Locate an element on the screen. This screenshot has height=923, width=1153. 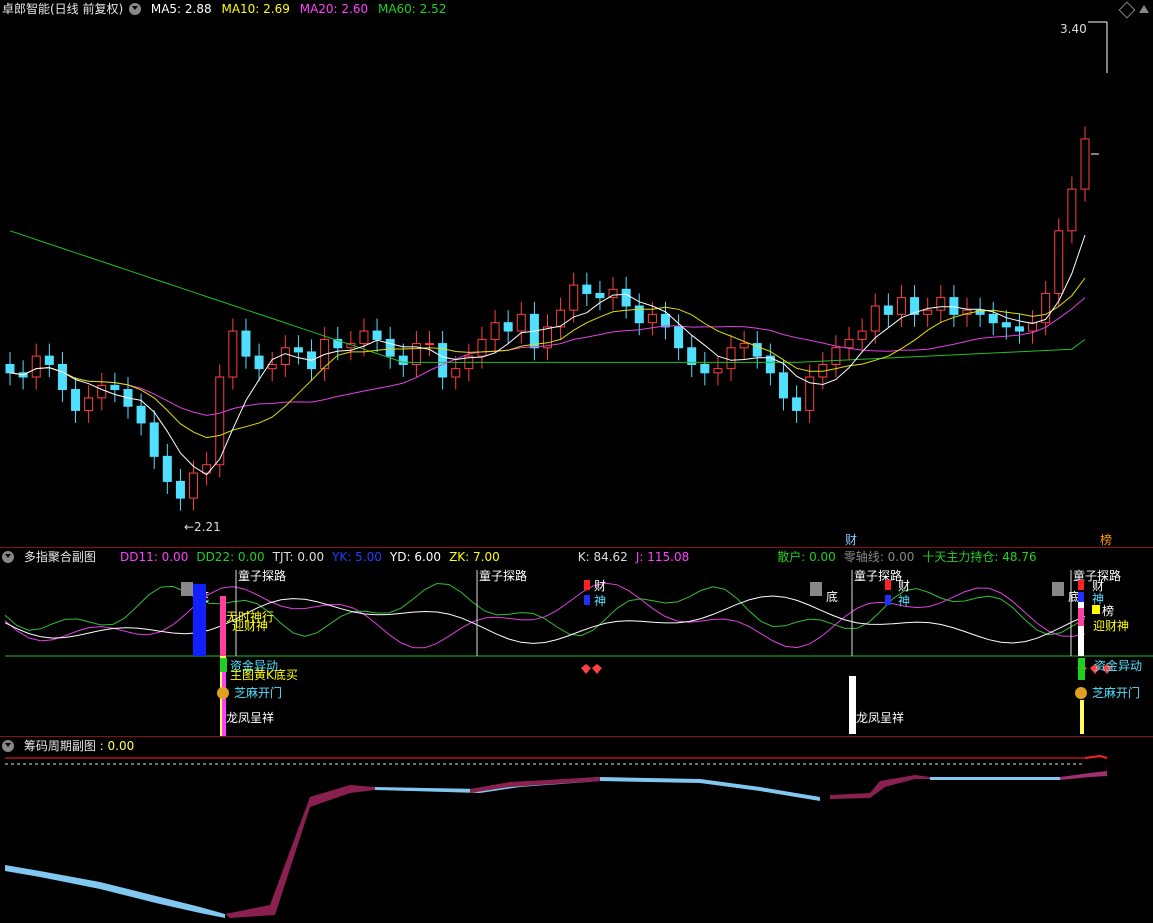
diamond-icon is located at coordinates (597, 669).